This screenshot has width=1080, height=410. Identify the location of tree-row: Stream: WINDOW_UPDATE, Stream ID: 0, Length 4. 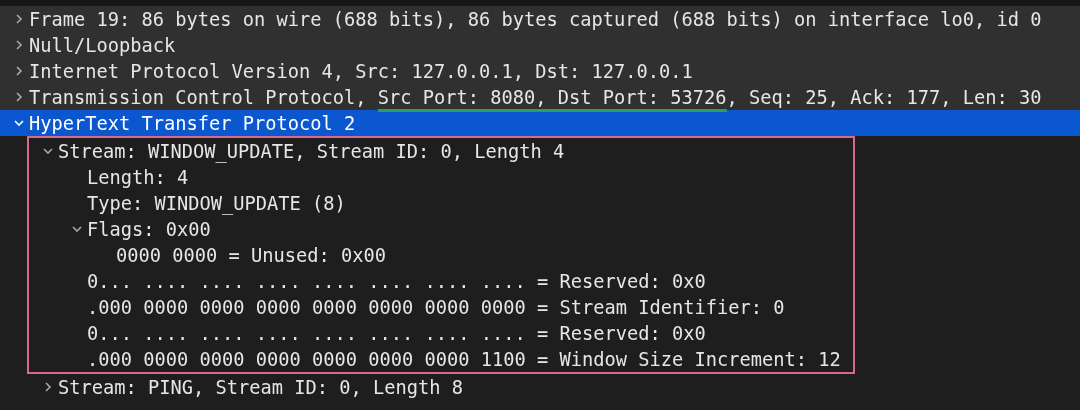
(435, 151).